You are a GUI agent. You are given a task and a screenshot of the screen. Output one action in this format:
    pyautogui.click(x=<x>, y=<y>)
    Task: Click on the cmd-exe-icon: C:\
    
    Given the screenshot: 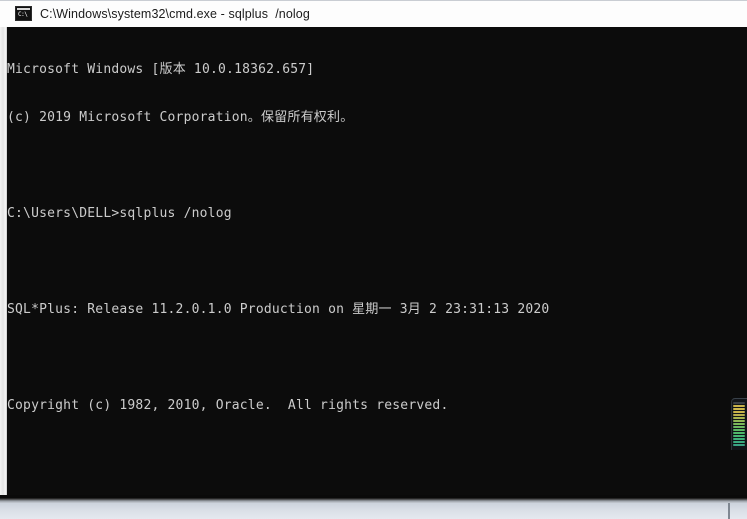 What is the action you would take?
    pyautogui.click(x=23, y=13)
    